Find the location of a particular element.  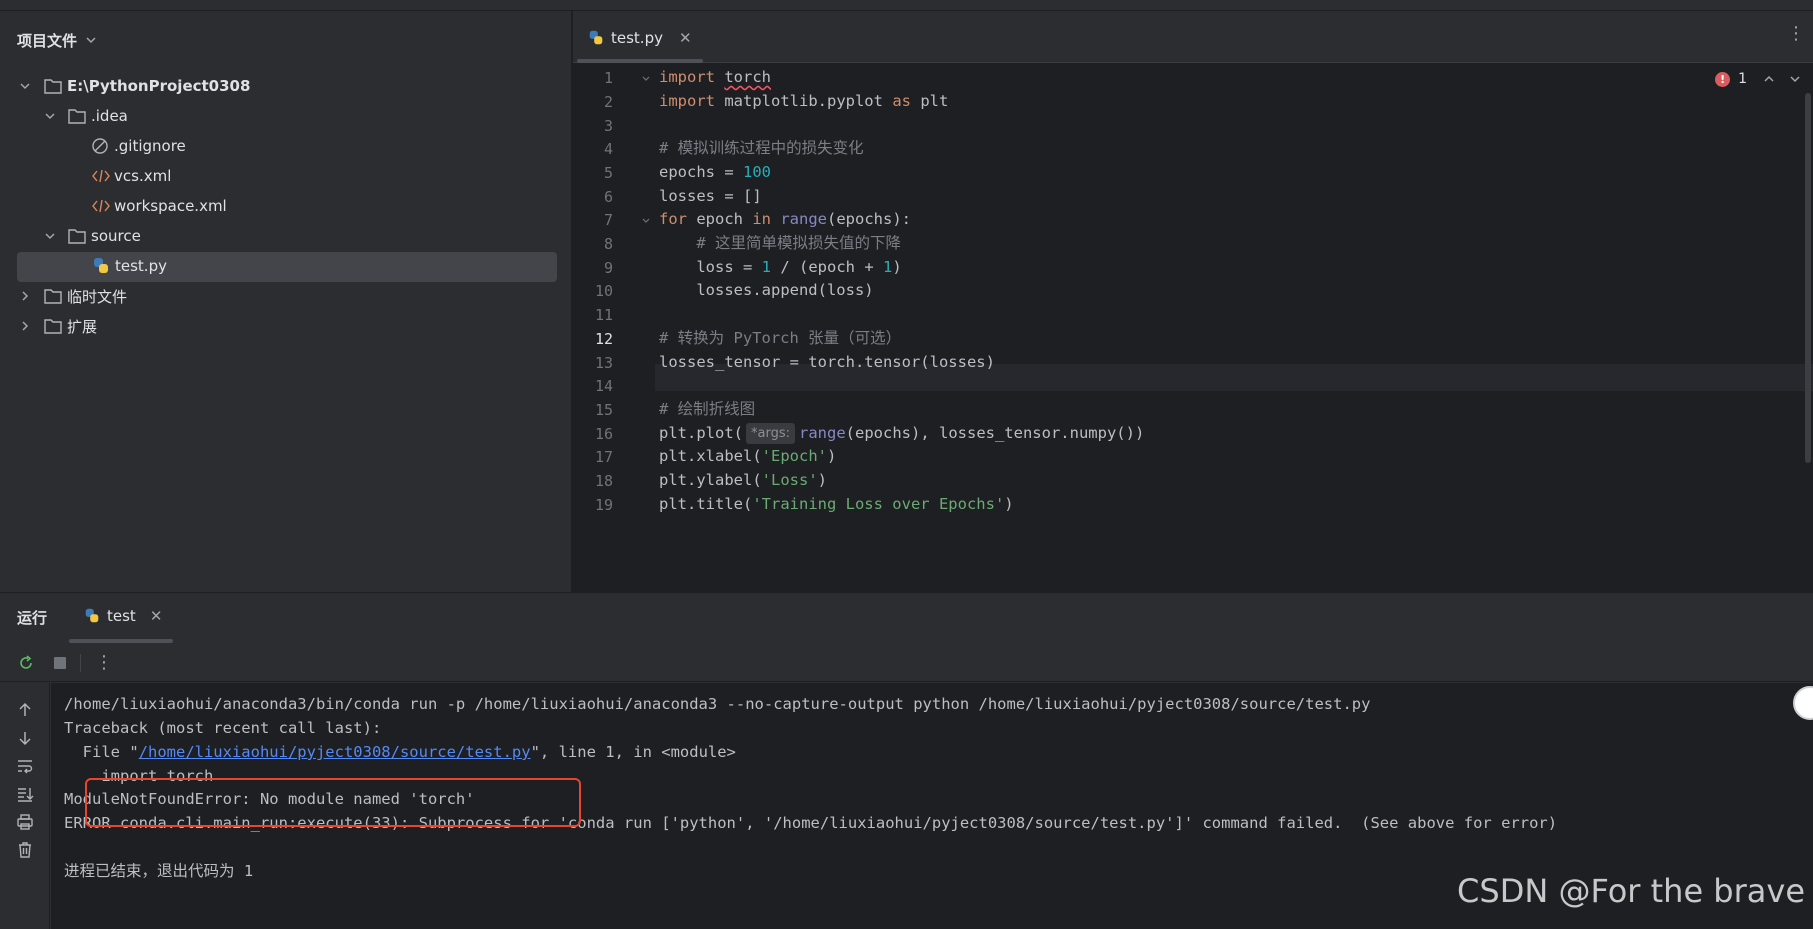

line-number: 2 is located at coordinates (608, 102).